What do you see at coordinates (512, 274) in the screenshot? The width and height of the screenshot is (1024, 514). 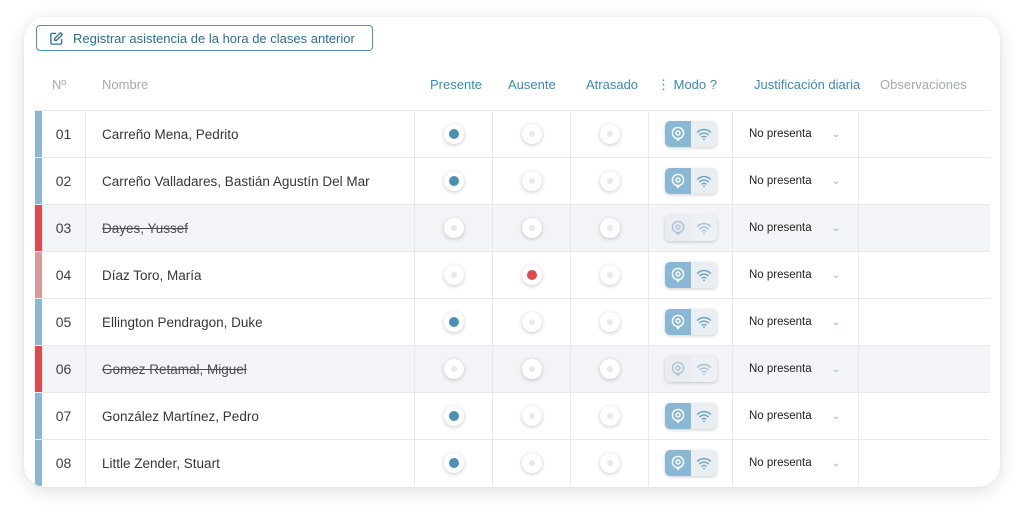 I see `table-row: 04 Díaz Toro, María No presenta ⌄` at bounding box center [512, 274].